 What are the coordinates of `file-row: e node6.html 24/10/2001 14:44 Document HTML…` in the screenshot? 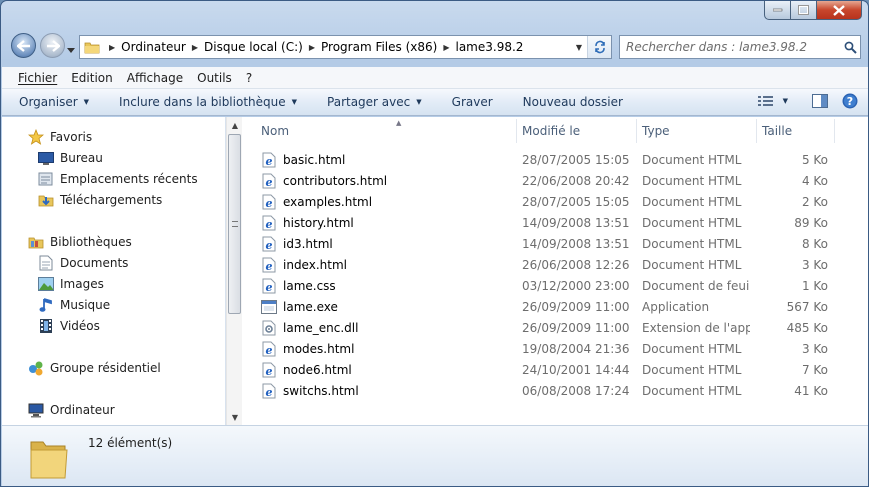 It's located at (546, 369).